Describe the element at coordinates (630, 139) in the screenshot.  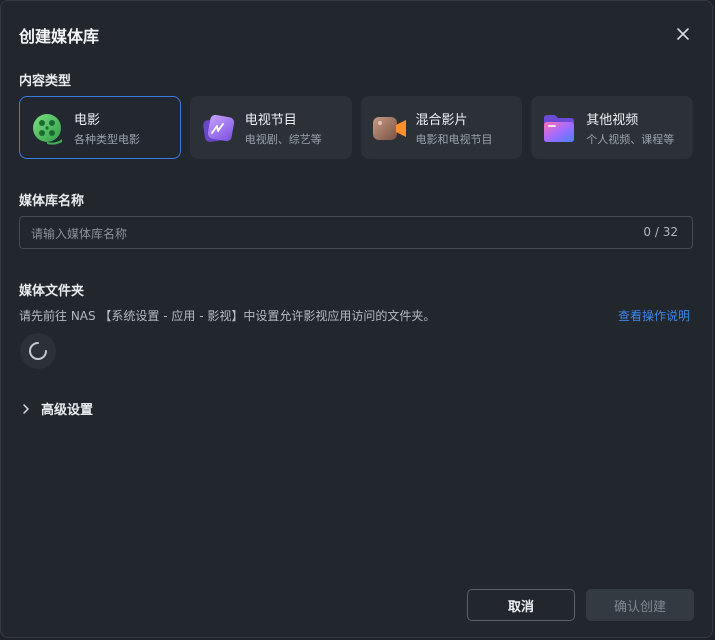
I see `type-desc: 个人视频、课程等` at that location.